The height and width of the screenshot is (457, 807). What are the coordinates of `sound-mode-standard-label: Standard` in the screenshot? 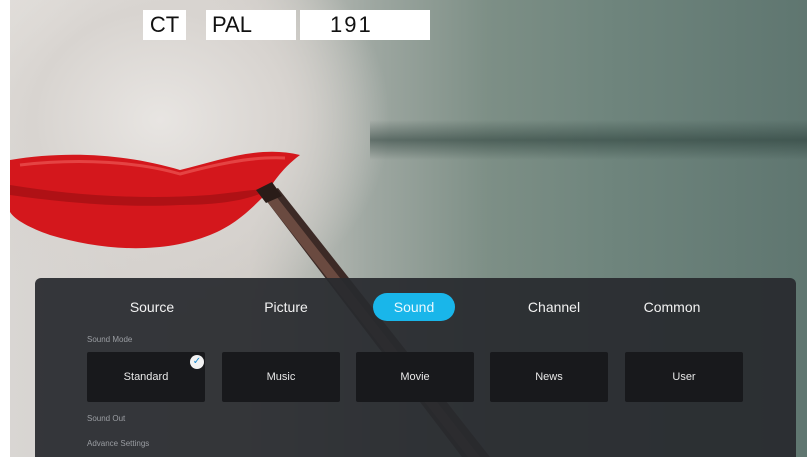 It's located at (146, 377).